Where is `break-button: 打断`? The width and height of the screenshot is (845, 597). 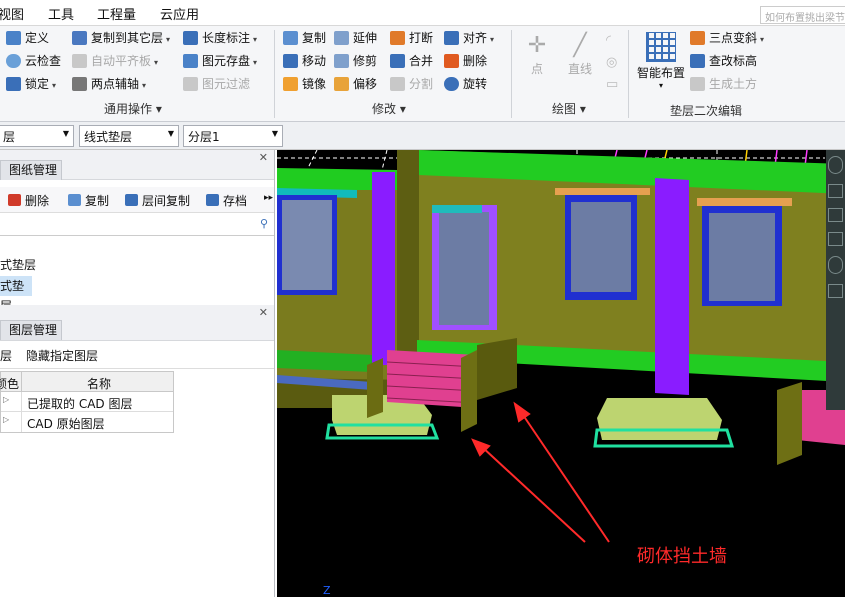 break-button: 打断 is located at coordinates (410, 38).